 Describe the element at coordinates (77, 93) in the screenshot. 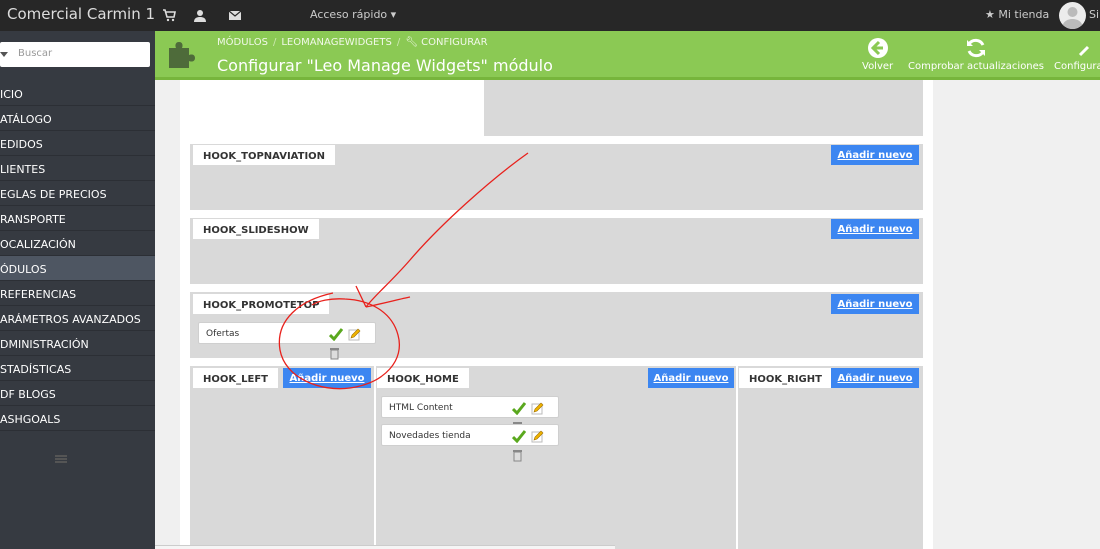

I see `sidebar-item-inicio: ICIO` at that location.